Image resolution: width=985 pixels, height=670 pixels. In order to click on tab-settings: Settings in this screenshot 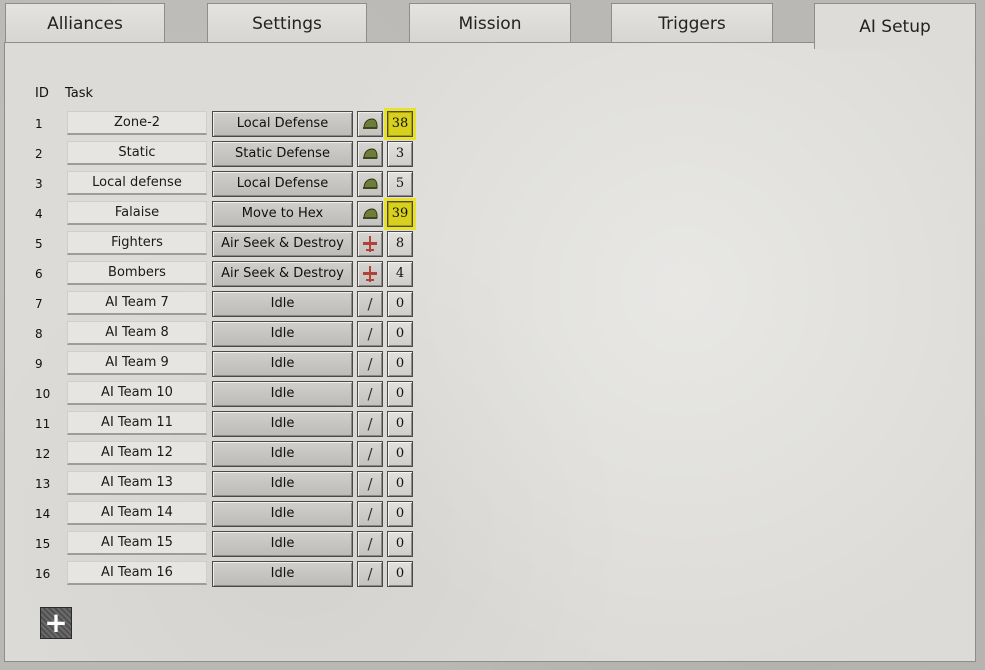, I will do `click(287, 23)`.